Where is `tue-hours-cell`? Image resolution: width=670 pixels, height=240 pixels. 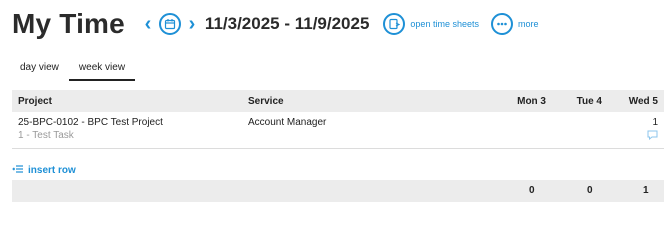 tue-hours-cell is located at coordinates (580, 130).